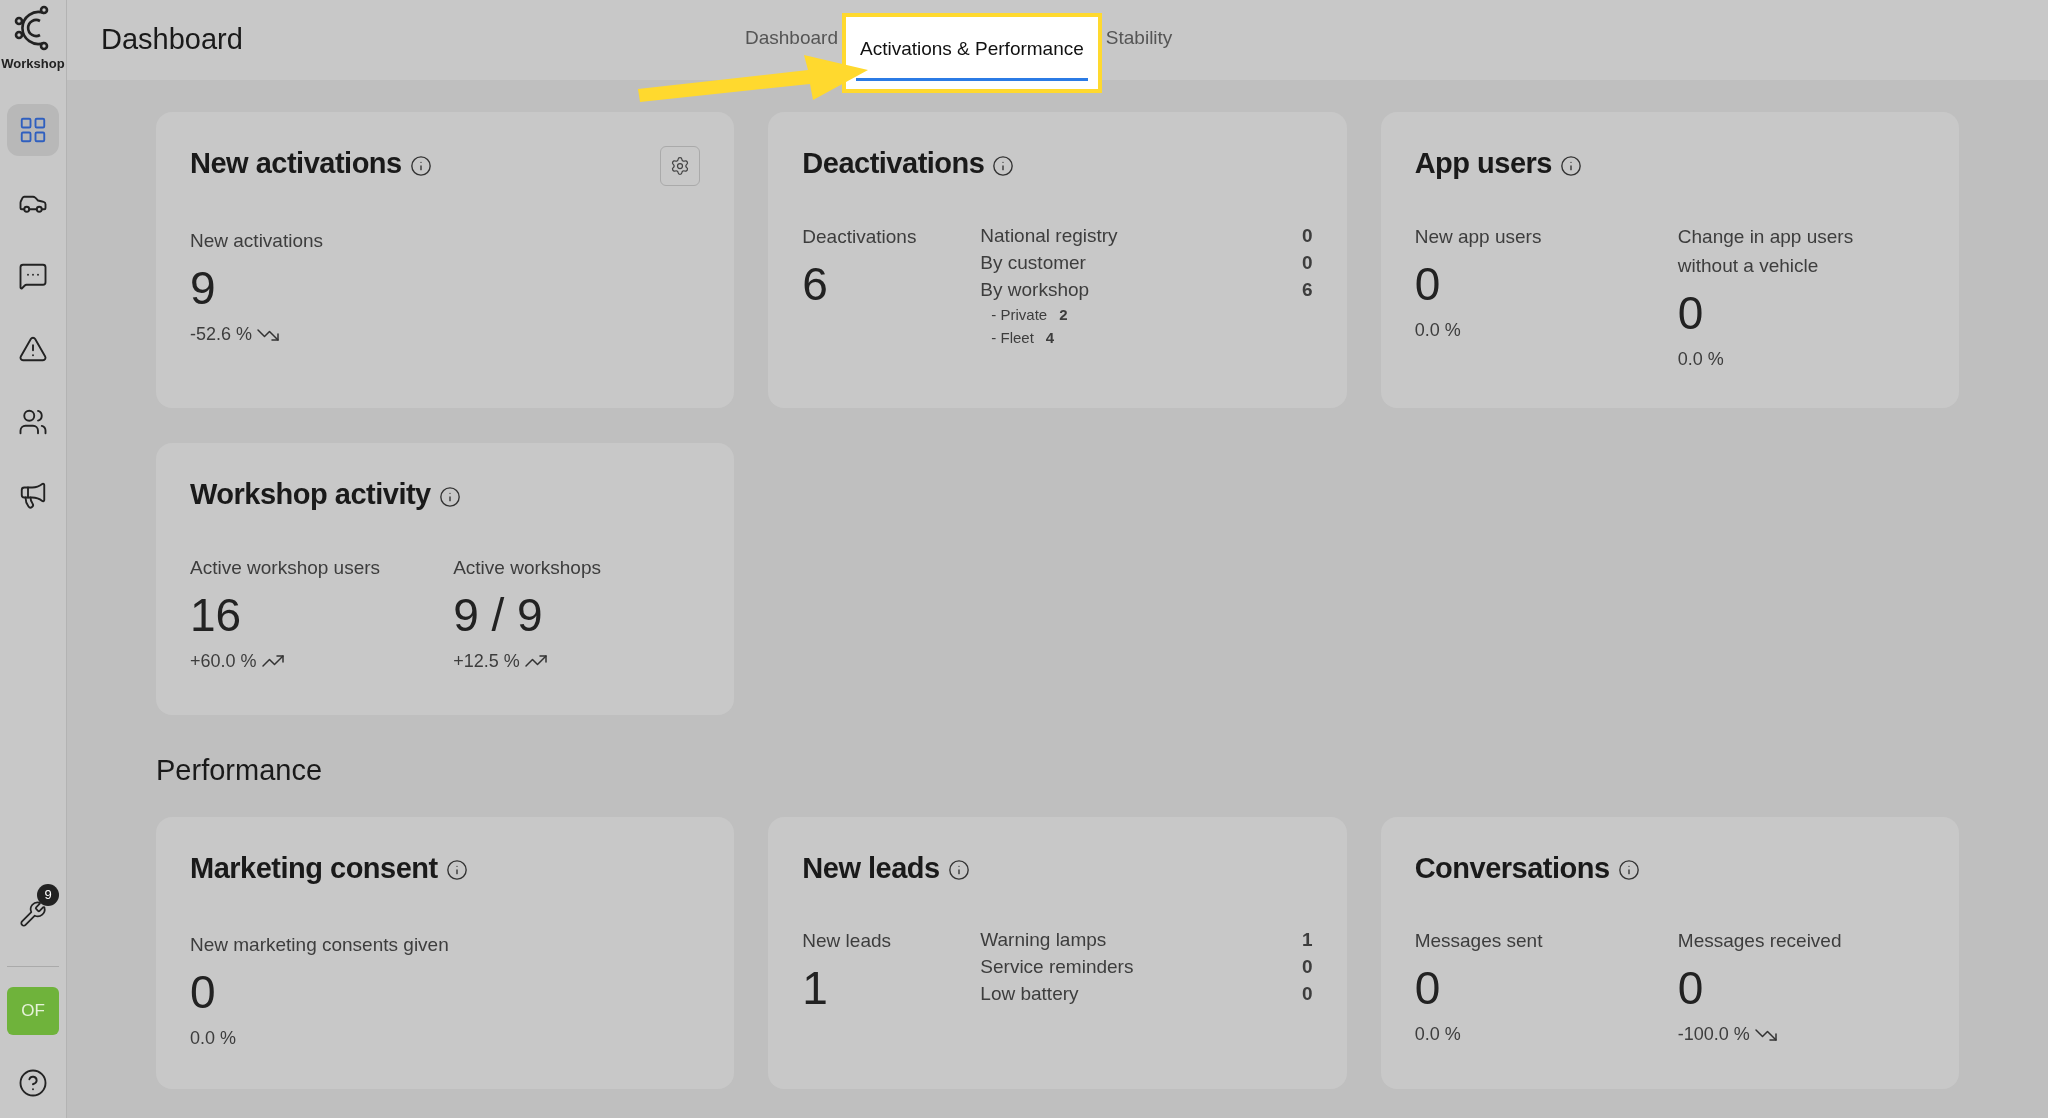  What do you see at coordinates (871, 868) in the screenshot?
I see `card-title: New leads` at bounding box center [871, 868].